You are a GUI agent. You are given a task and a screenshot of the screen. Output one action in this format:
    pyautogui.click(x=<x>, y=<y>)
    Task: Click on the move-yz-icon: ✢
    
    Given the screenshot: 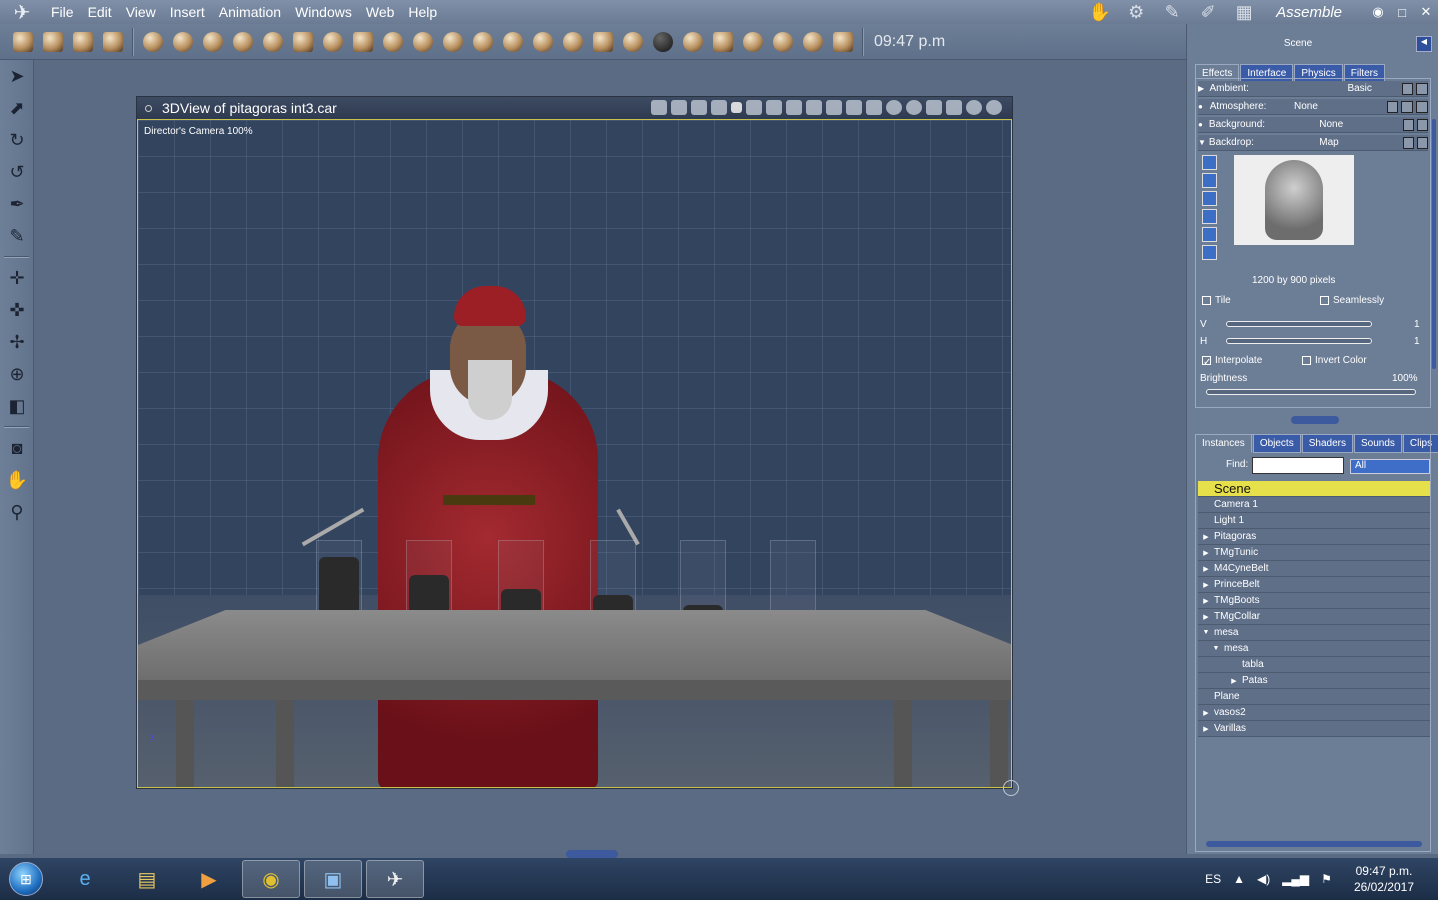 What is the action you would take?
    pyautogui.click(x=17, y=342)
    